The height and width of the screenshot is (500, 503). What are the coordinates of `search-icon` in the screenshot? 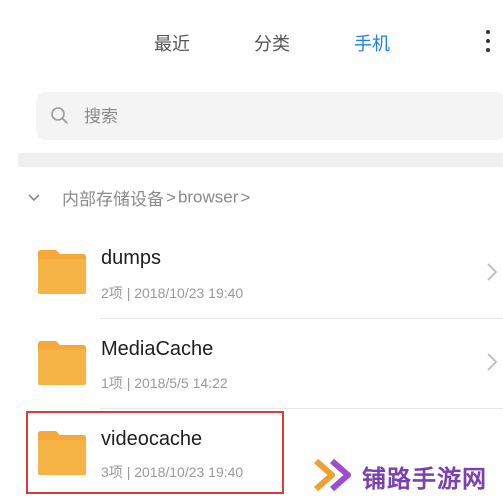 It's located at (59, 115).